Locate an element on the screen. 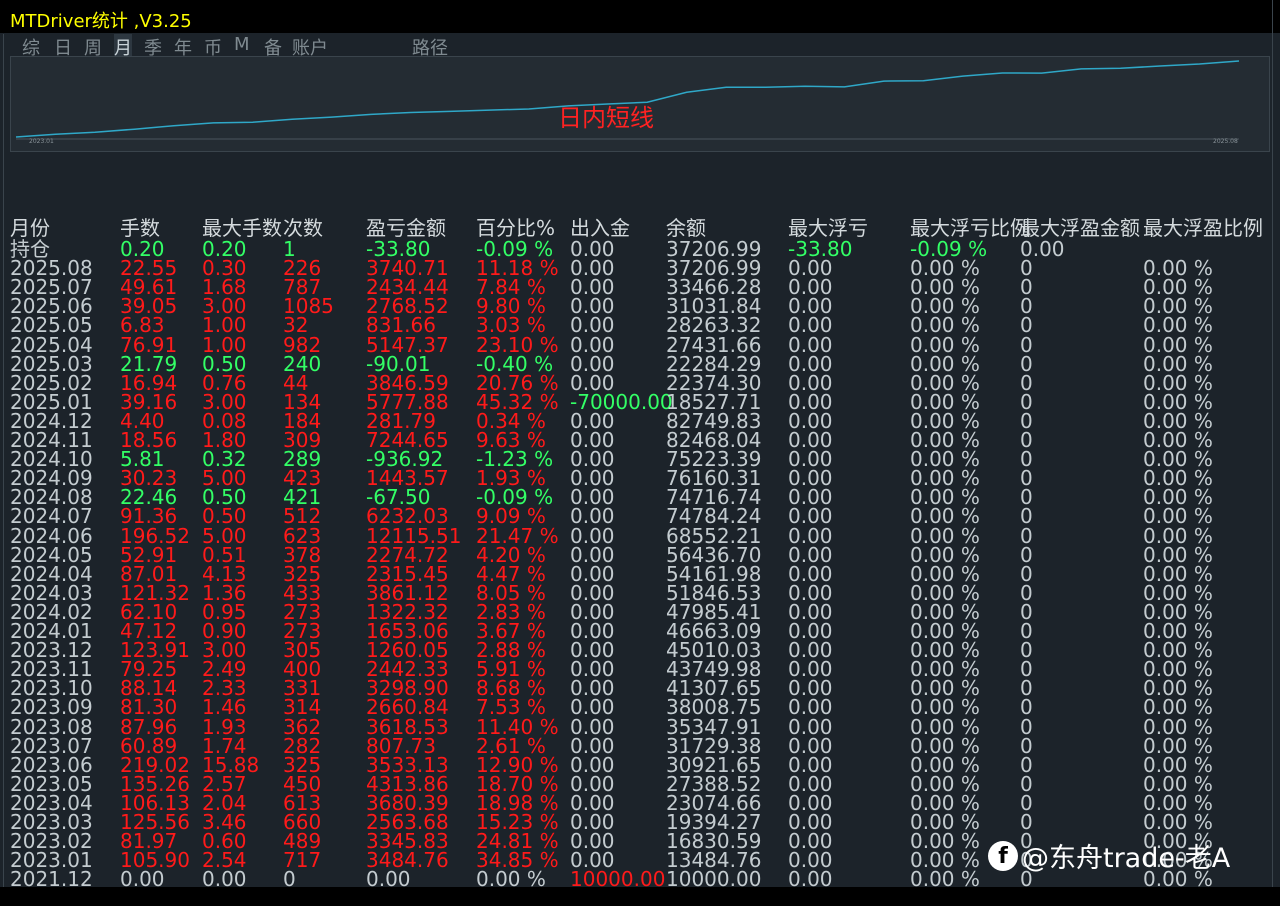 The width and height of the screenshot is (1280, 906). tab-7: M is located at coordinates (242, 44).